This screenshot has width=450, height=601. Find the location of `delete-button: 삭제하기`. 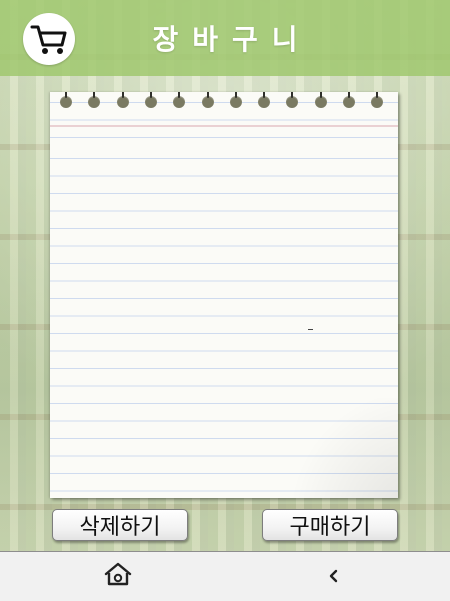

delete-button: 삭제하기 is located at coordinates (120, 525).